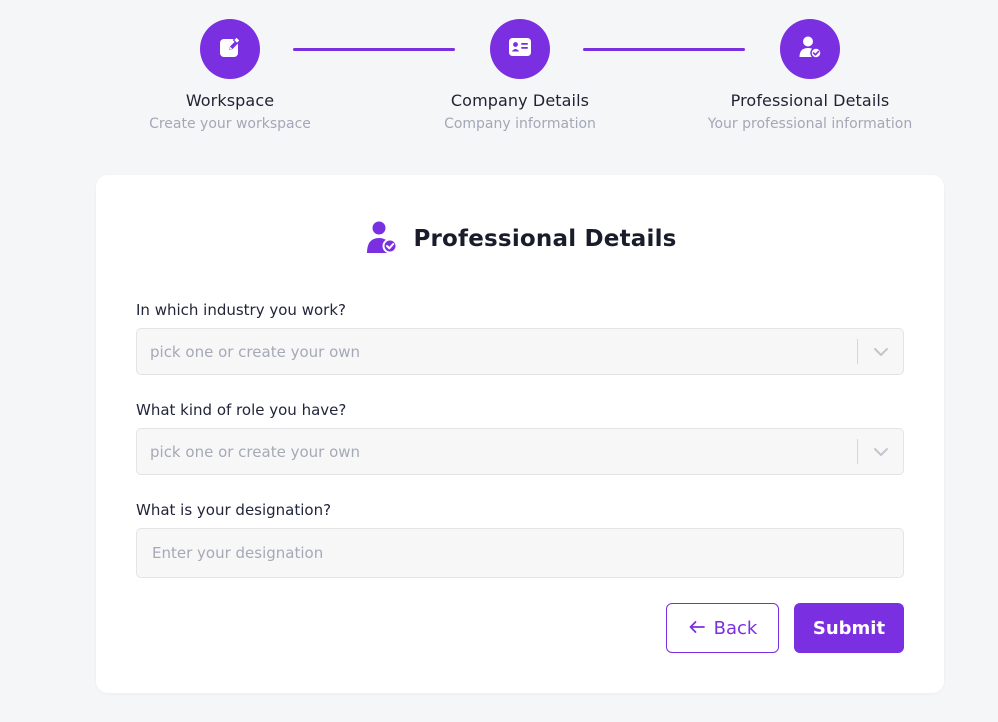 The image size is (998, 722). I want to click on back-button-label: Back, so click(735, 628).